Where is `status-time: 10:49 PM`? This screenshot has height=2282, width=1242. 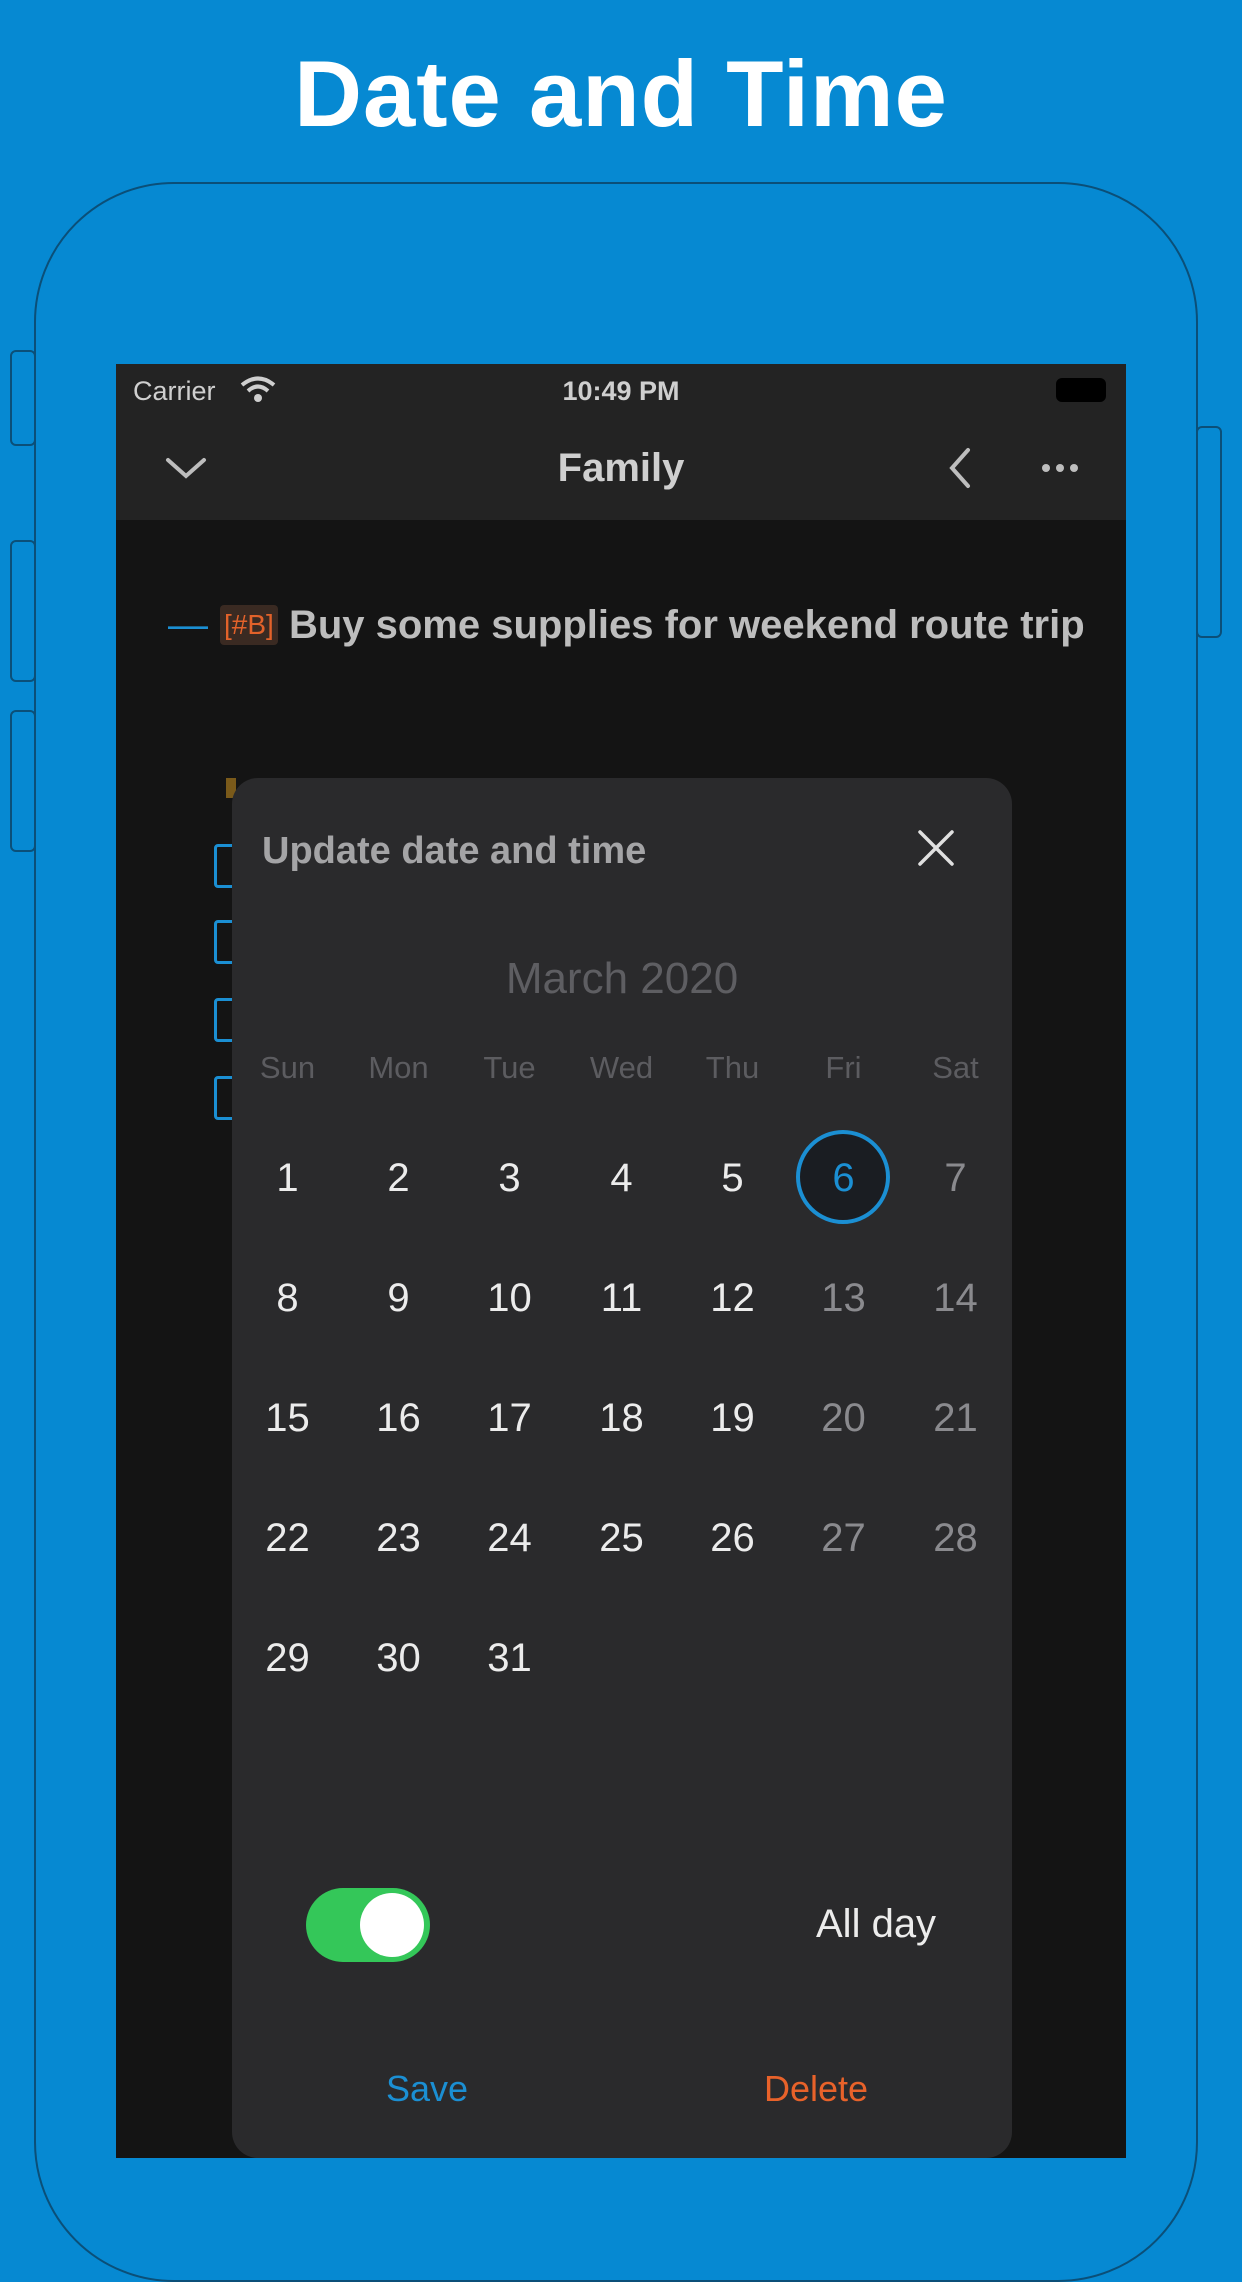 status-time: 10:49 PM is located at coordinates (621, 391).